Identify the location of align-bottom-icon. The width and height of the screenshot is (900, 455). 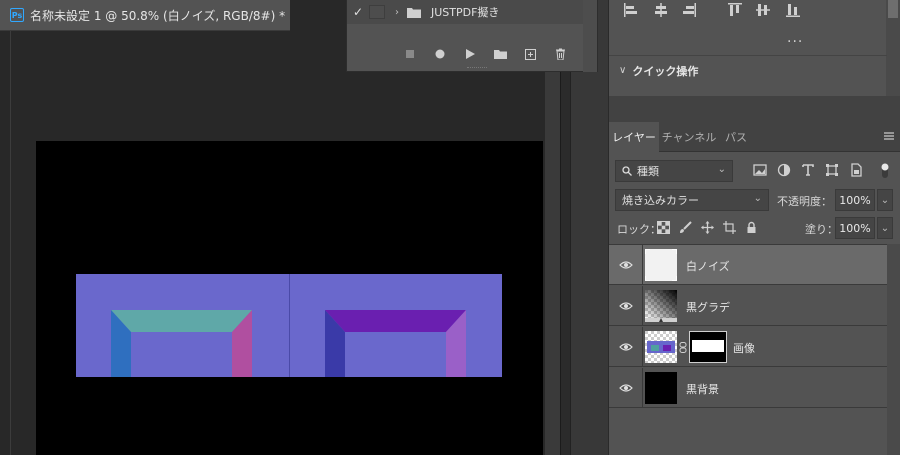
(793, 10).